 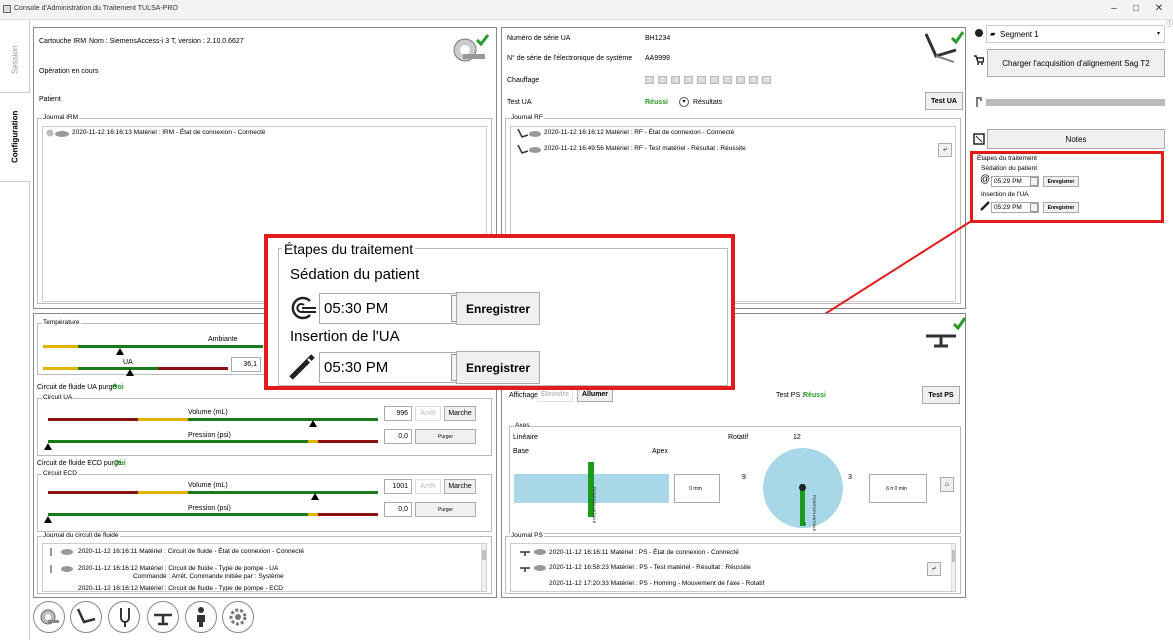 What do you see at coordinates (15, 60) in the screenshot?
I see `tab-session: Session` at bounding box center [15, 60].